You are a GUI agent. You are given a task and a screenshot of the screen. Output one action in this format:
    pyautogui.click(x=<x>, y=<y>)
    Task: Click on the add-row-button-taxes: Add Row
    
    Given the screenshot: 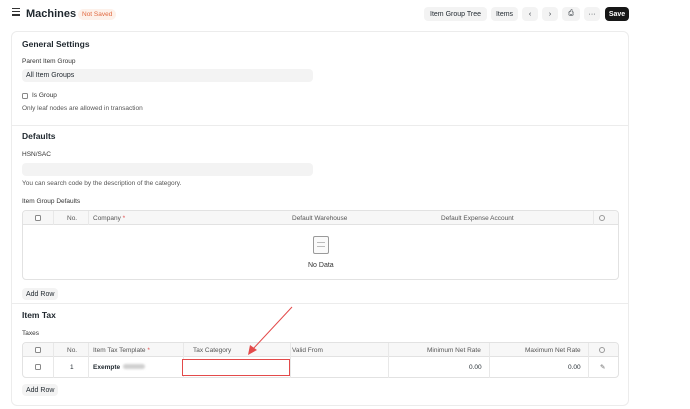 What is the action you would take?
    pyautogui.click(x=40, y=390)
    